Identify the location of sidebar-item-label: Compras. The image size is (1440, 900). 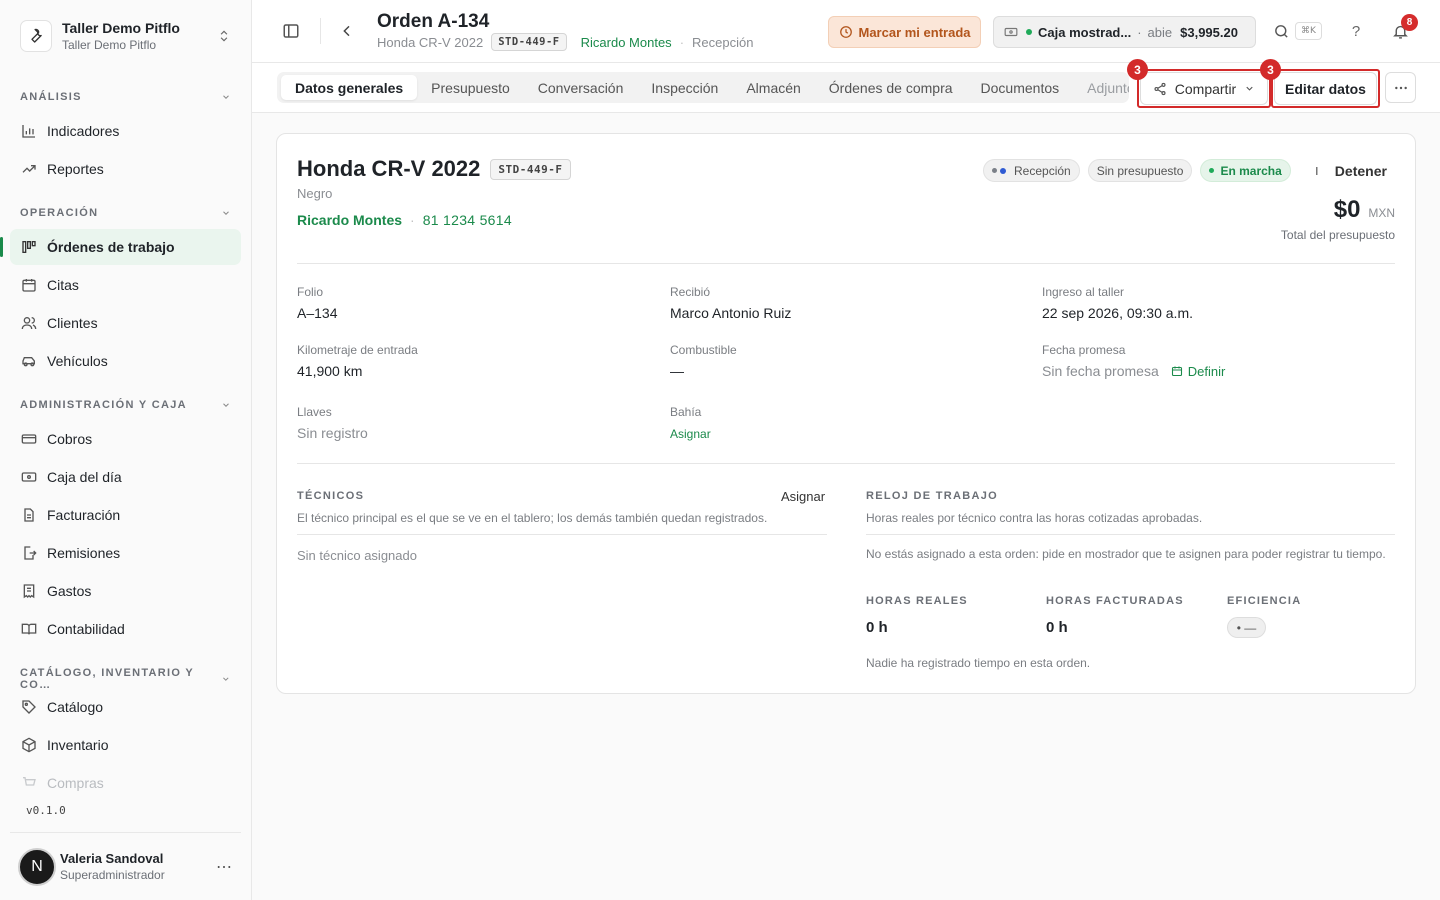
(75, 783).